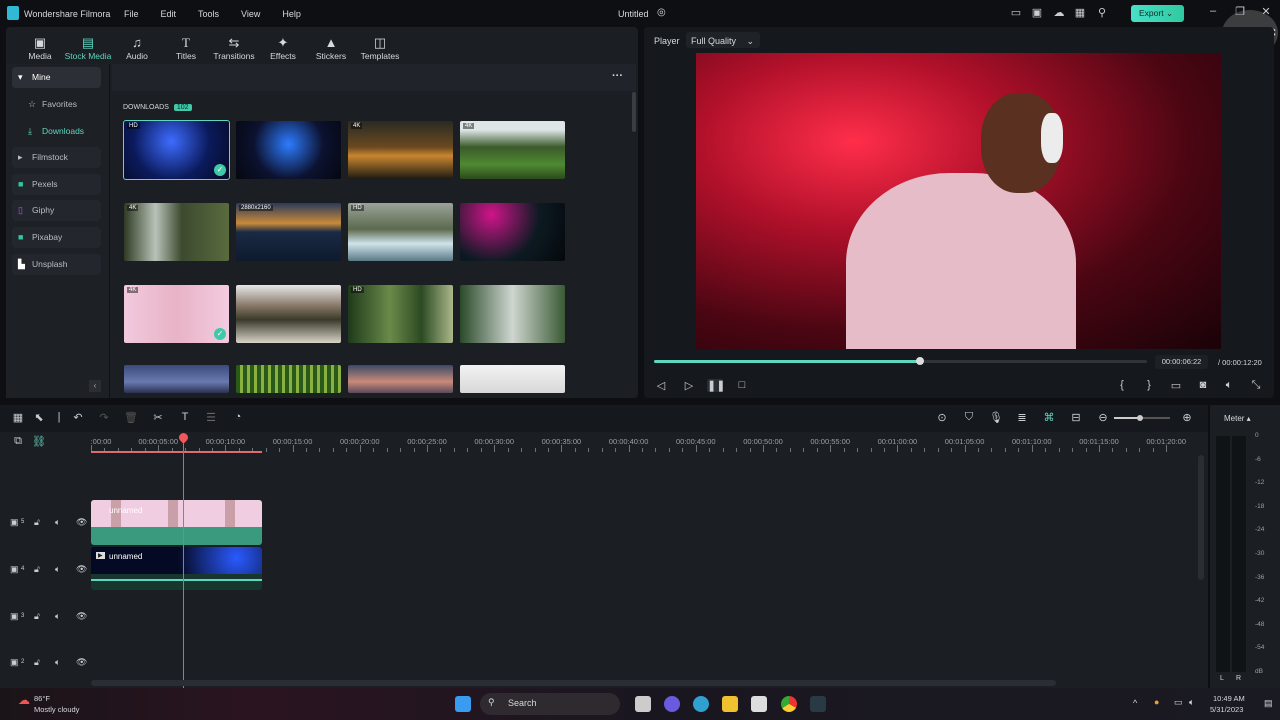  Describe the element at coordinates (1178, 702) in the screenshot. I see `tray-network-icon: ▭` at that location.